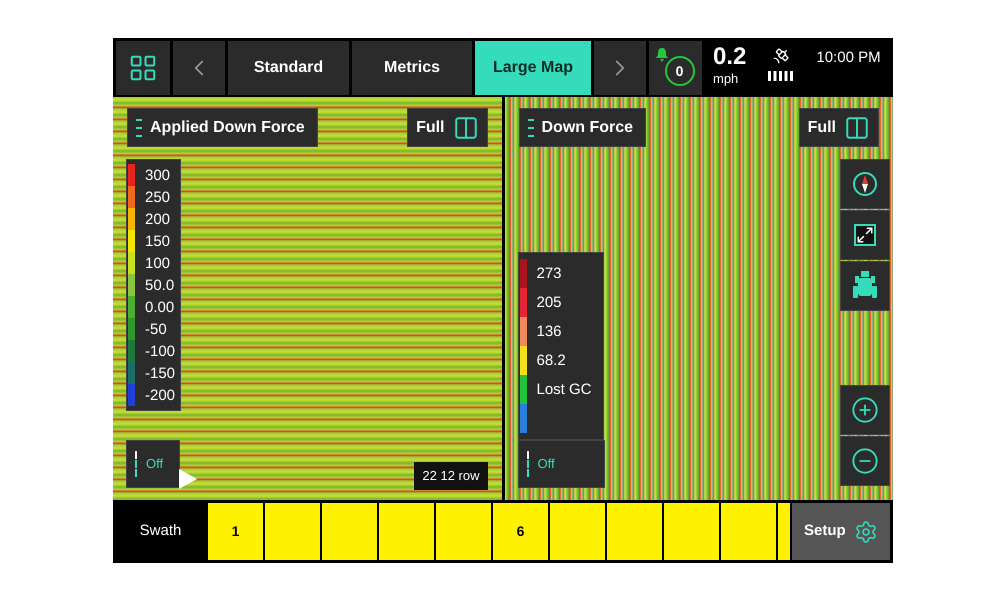 The image size is (1000, 600). I want to click on setup-button: Setup, so click(841, 531).